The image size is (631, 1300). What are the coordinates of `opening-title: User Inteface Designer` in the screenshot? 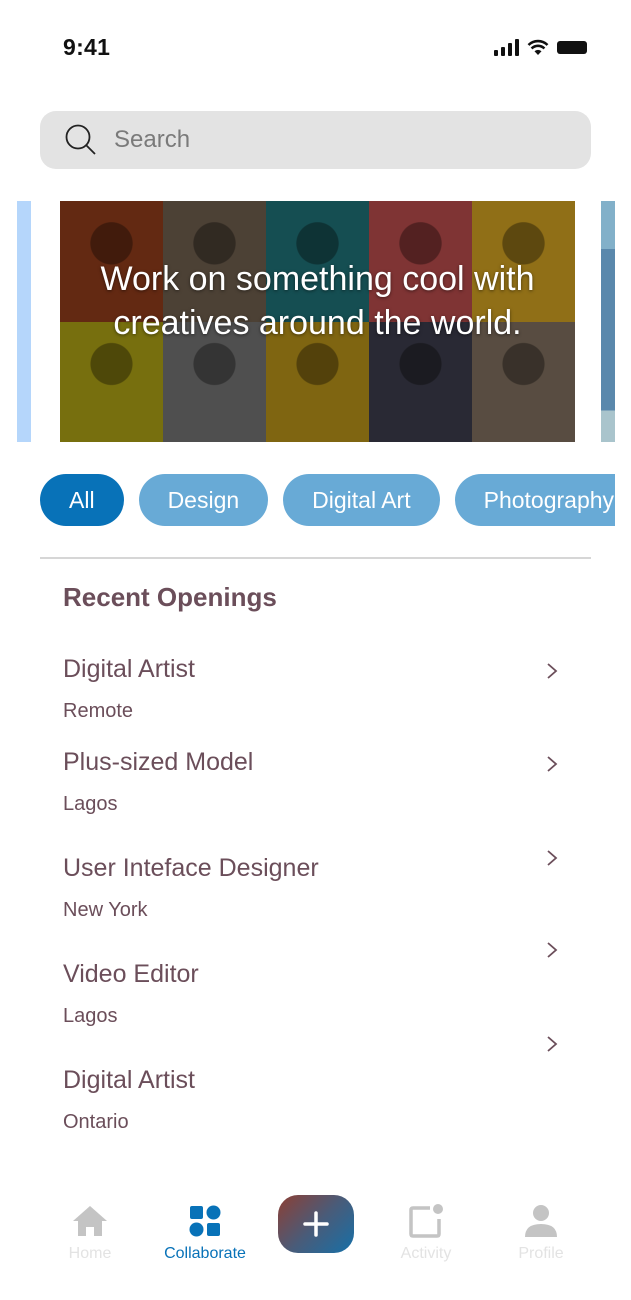 It's located at (191, 868).